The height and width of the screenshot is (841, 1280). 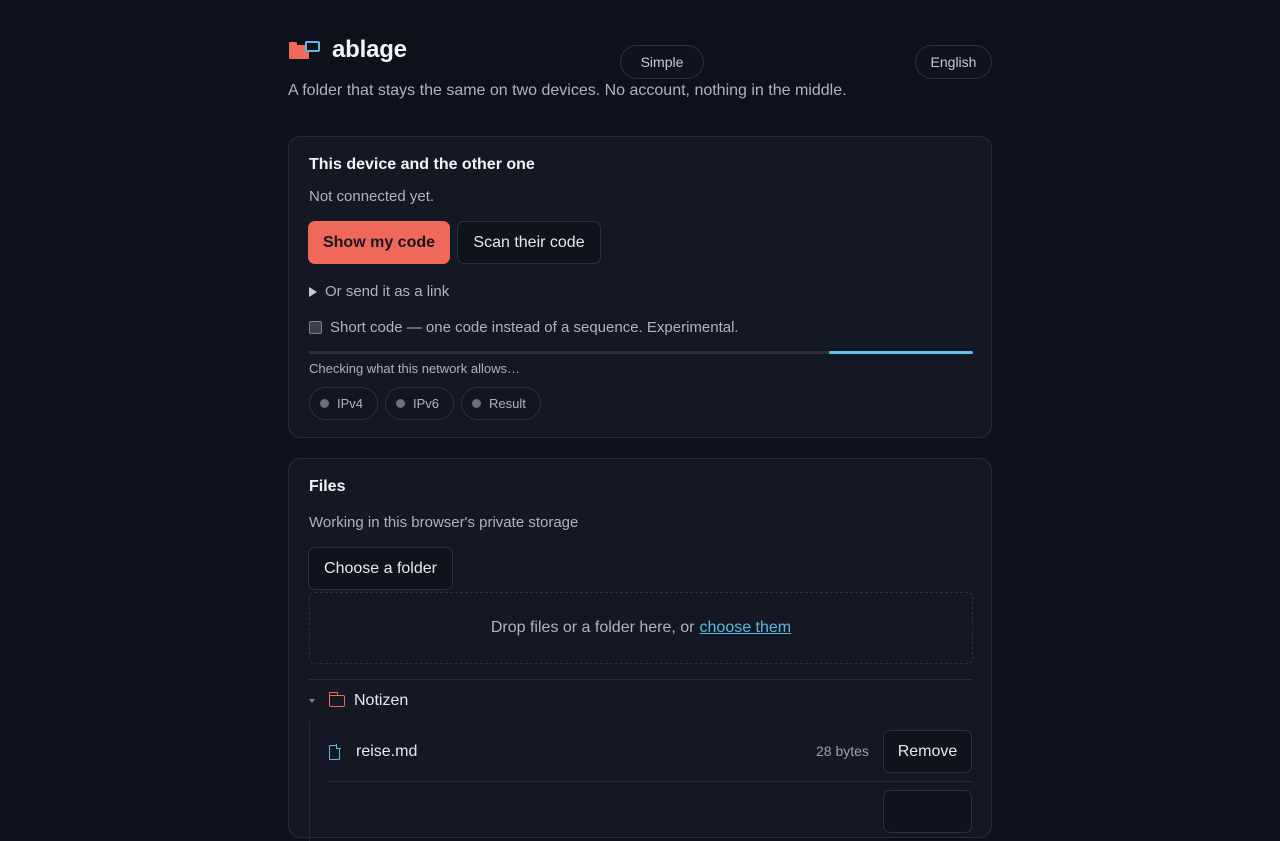 What do you see at coordinates (529, 242) in the screenshot?
I see `scan-their-code-button: Scan their code` at bounding box center [529, 242].